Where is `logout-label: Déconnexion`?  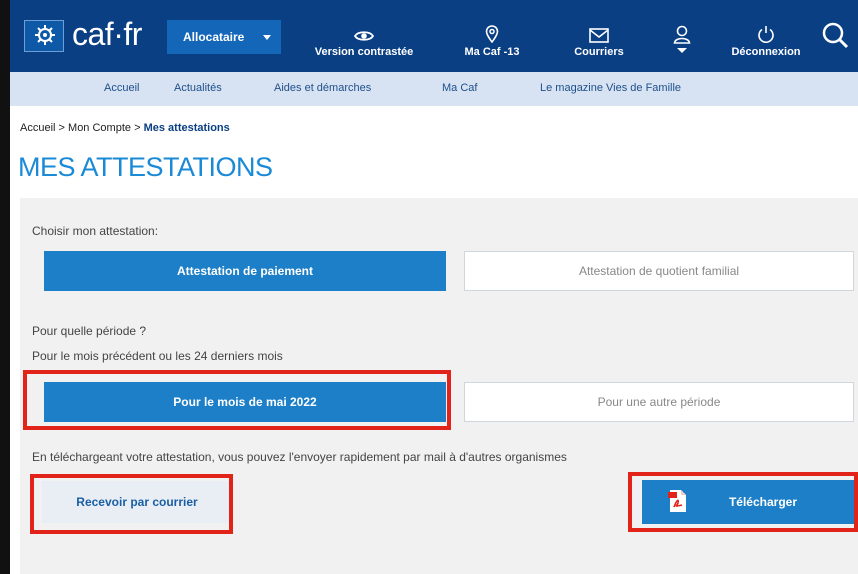 logout-label: Déconnexion is located at coordinates (766, 52).